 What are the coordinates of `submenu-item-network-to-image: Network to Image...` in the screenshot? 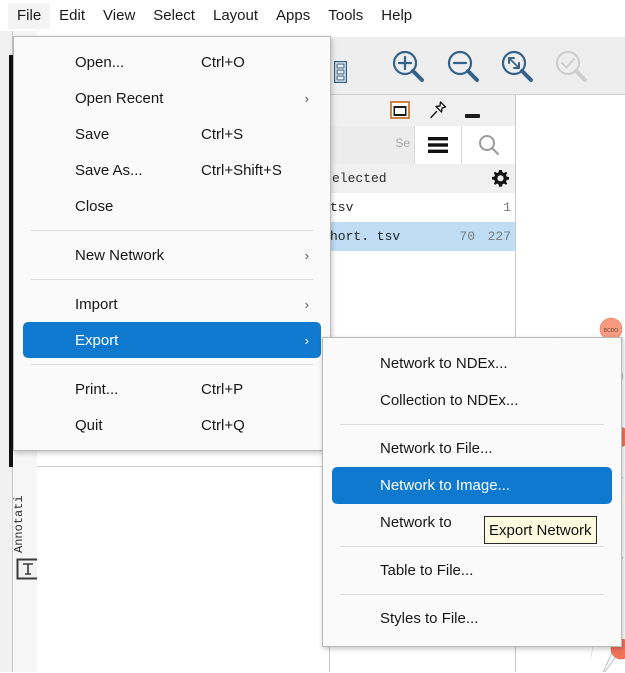 It's located at (472, 485).